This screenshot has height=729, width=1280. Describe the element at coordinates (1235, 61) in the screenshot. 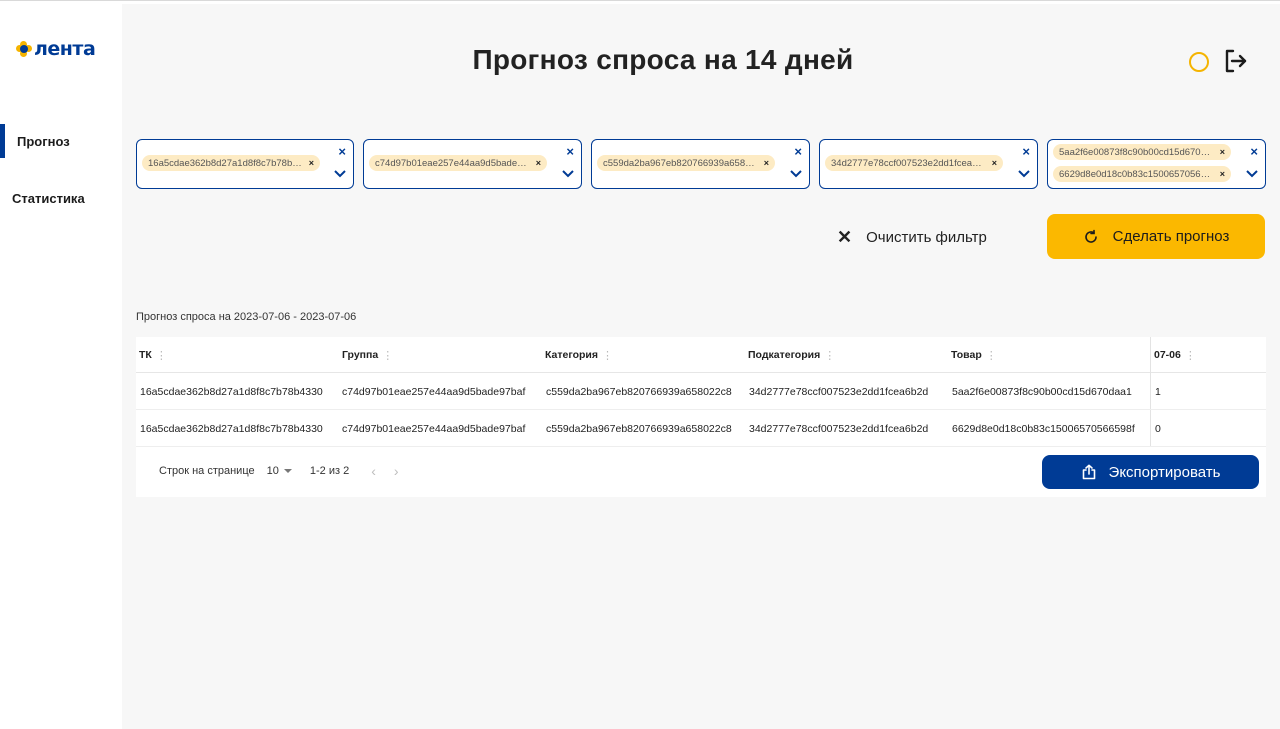

I see `logout-icon` at that location.